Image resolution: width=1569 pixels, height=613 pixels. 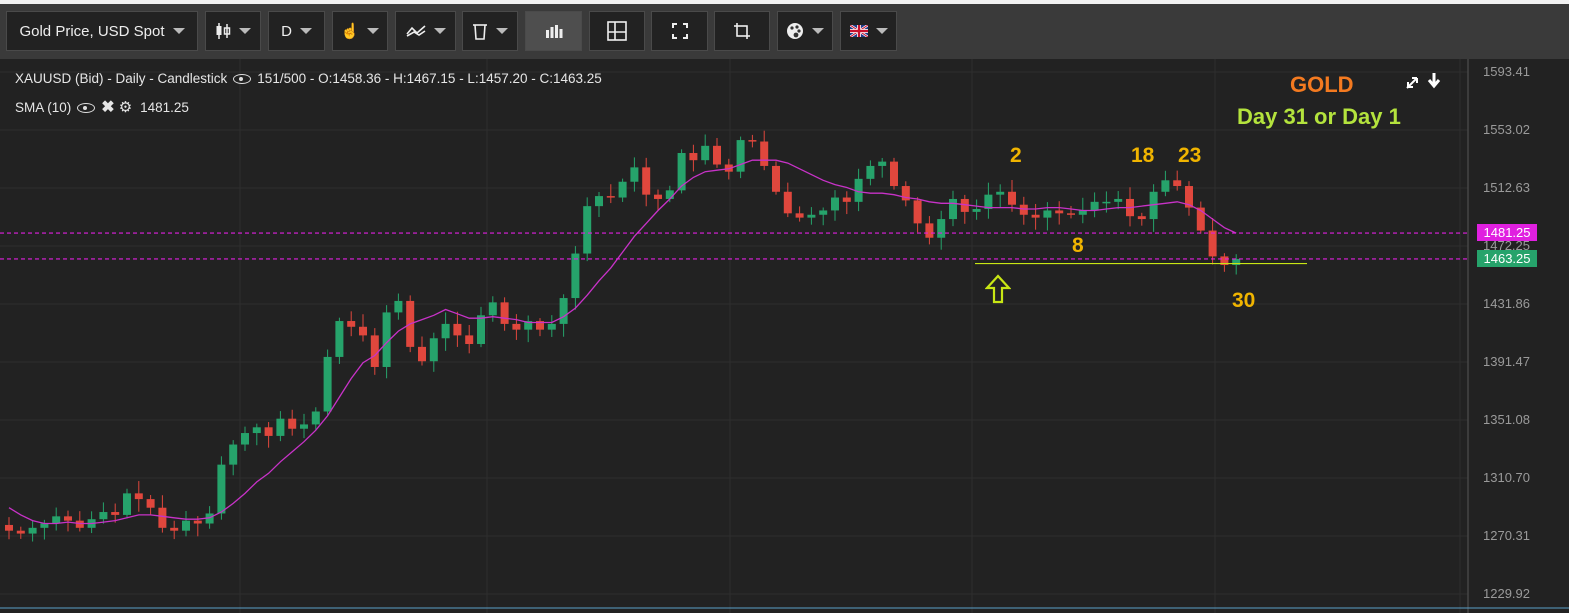 I want to click on price-tick-label: 1351.08, so click(x=1506, y=419).